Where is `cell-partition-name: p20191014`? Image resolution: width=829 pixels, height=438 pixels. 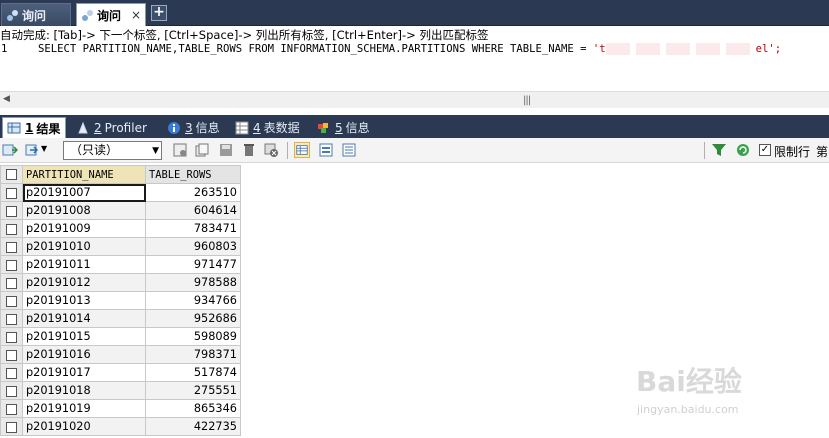 cell-partition-name: p20191014 is located at coordinates (84, 318).